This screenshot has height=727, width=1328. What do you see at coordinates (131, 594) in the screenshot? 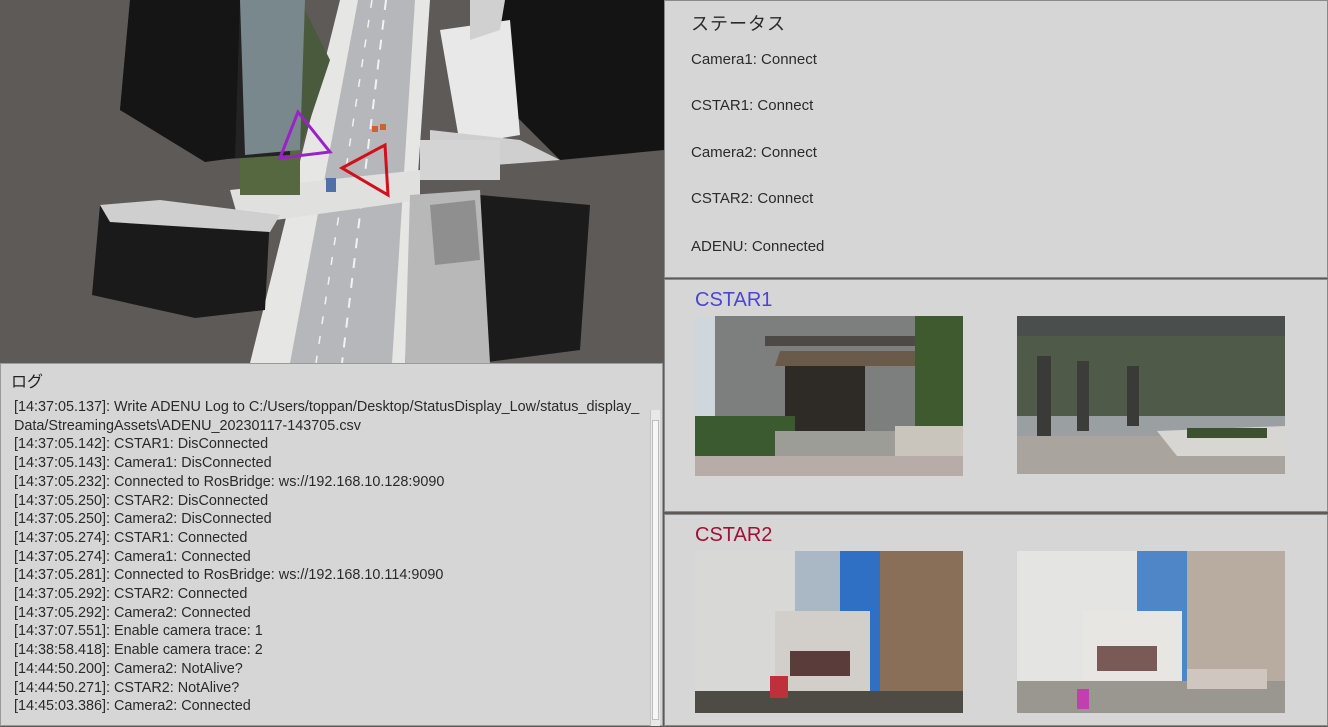
I see `log-line: [14:37:05.292]: CSTAR2: Connected` at bounding box center [131, 594].